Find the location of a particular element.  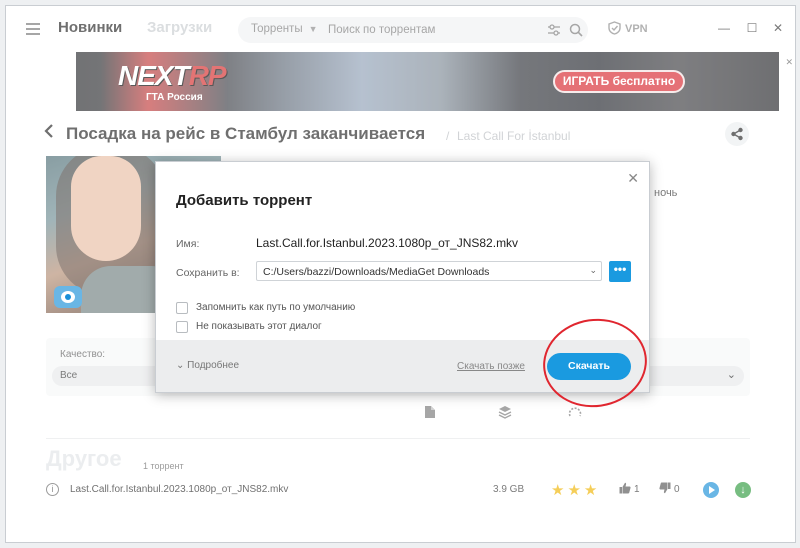

name-label: Имя: is located at coordinates (188, 244).